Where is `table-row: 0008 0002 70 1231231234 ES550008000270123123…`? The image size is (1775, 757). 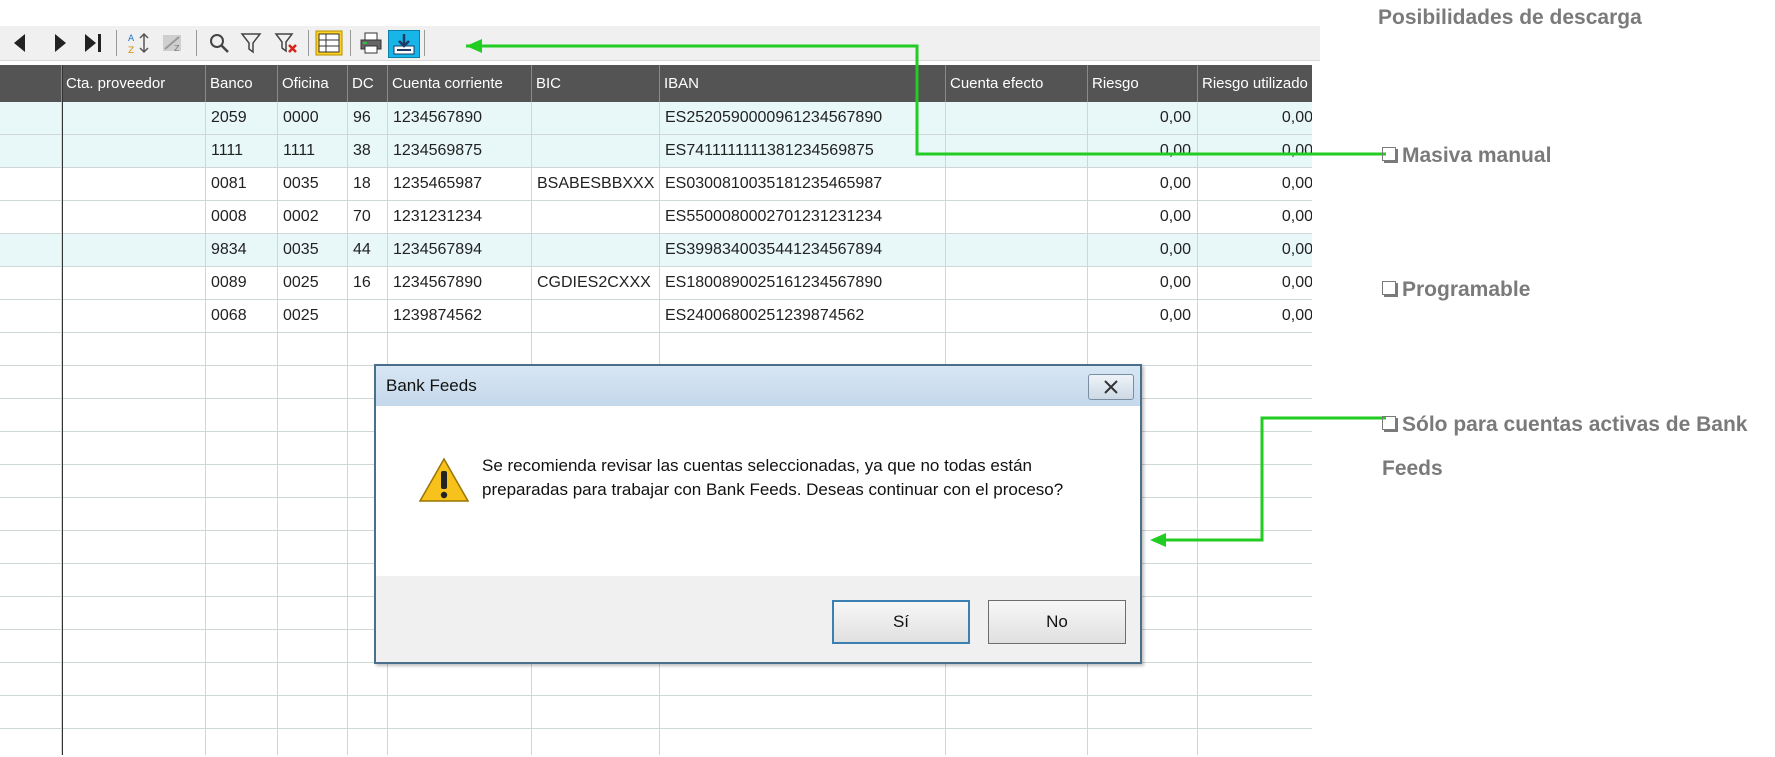 table-row: 0008 0002 70 1231231234 ES550008000270123123… is located at coordinates (656, 217).